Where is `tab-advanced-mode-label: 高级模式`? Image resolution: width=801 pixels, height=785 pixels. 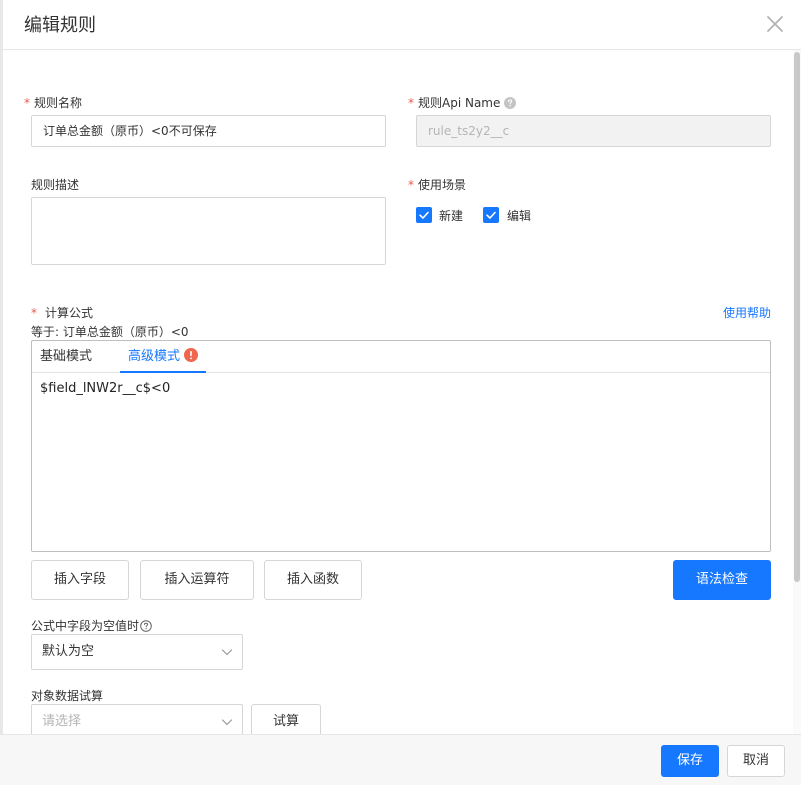
tab-advanced-mode-label: 高级模式 is located at coordinates (154, 356).